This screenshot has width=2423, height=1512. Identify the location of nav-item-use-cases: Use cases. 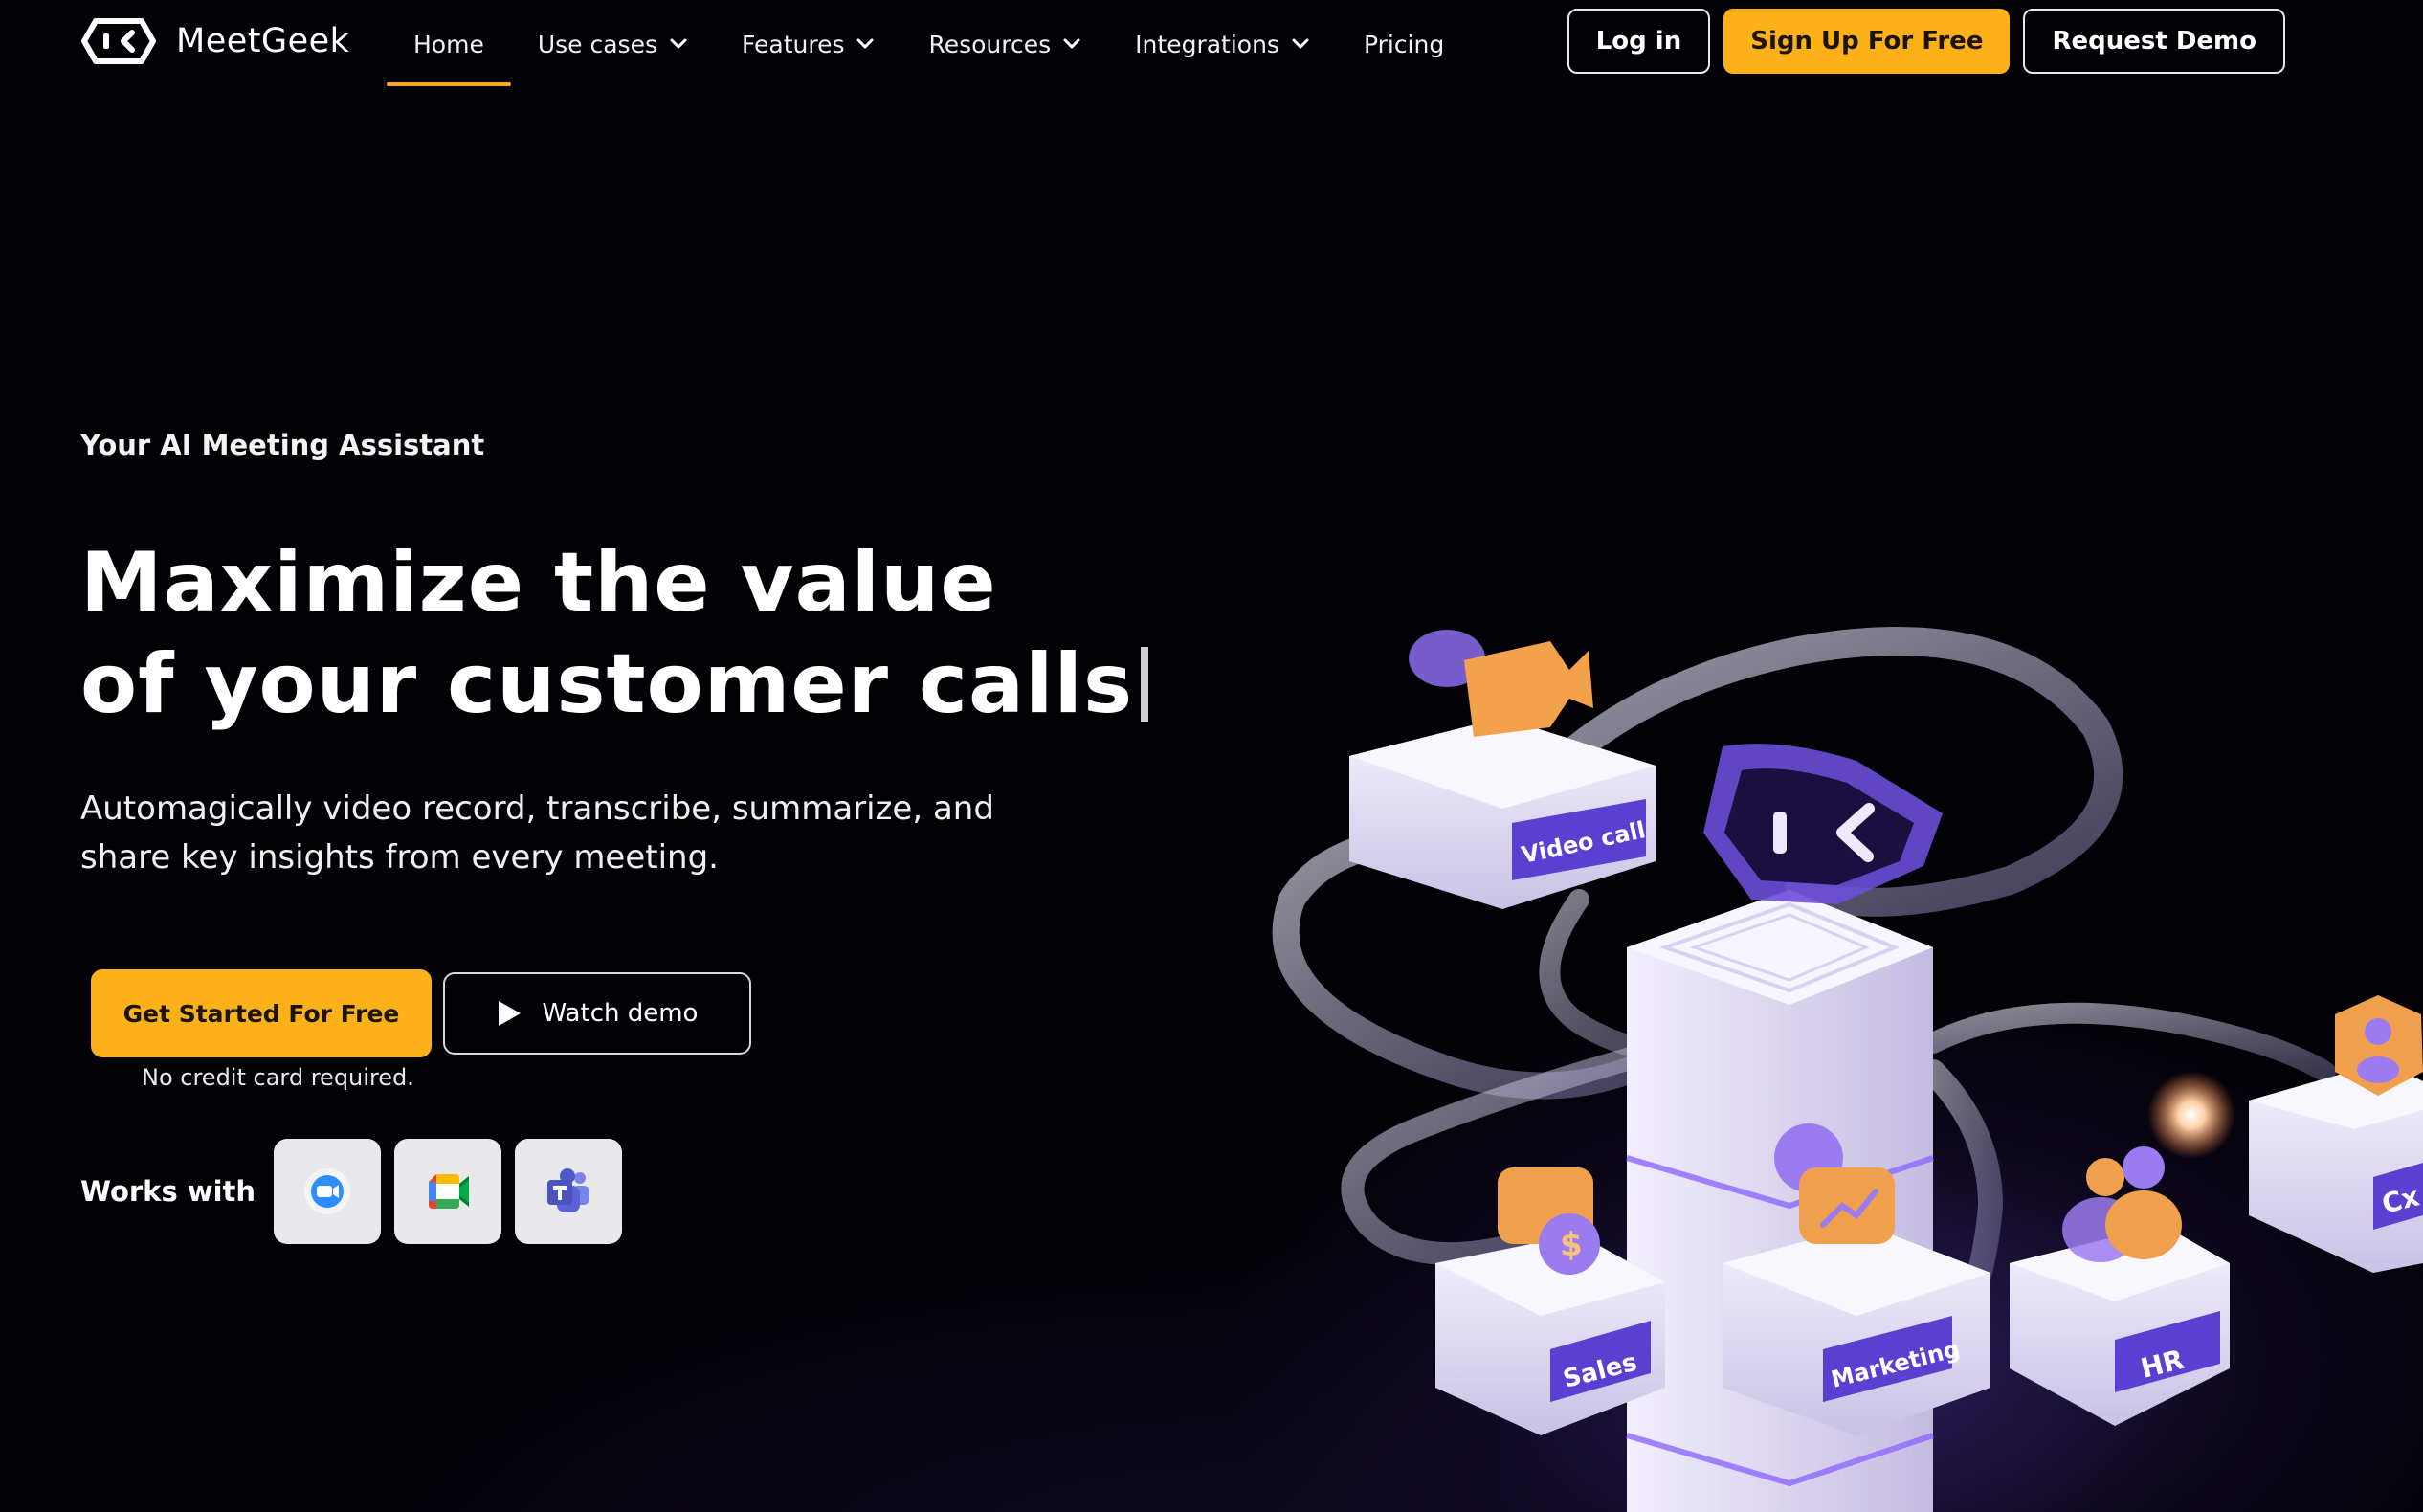
(613, 44).